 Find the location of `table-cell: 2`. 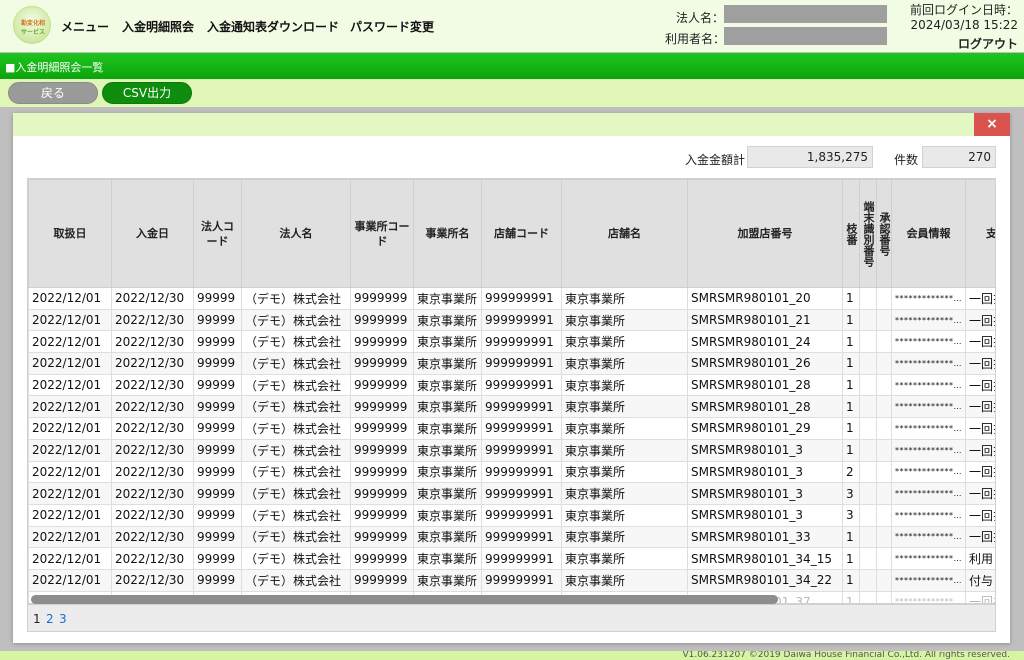

table-cell: 2 is located at coordinates (851, 472).